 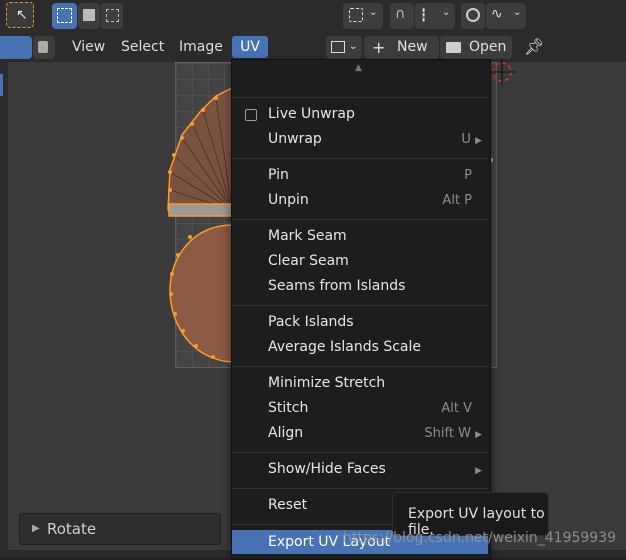 What do you see at coordinates (307, 236) in the screenshot?
I see `menu-item-label: Mark Seam` at bounding box center [307, 236].